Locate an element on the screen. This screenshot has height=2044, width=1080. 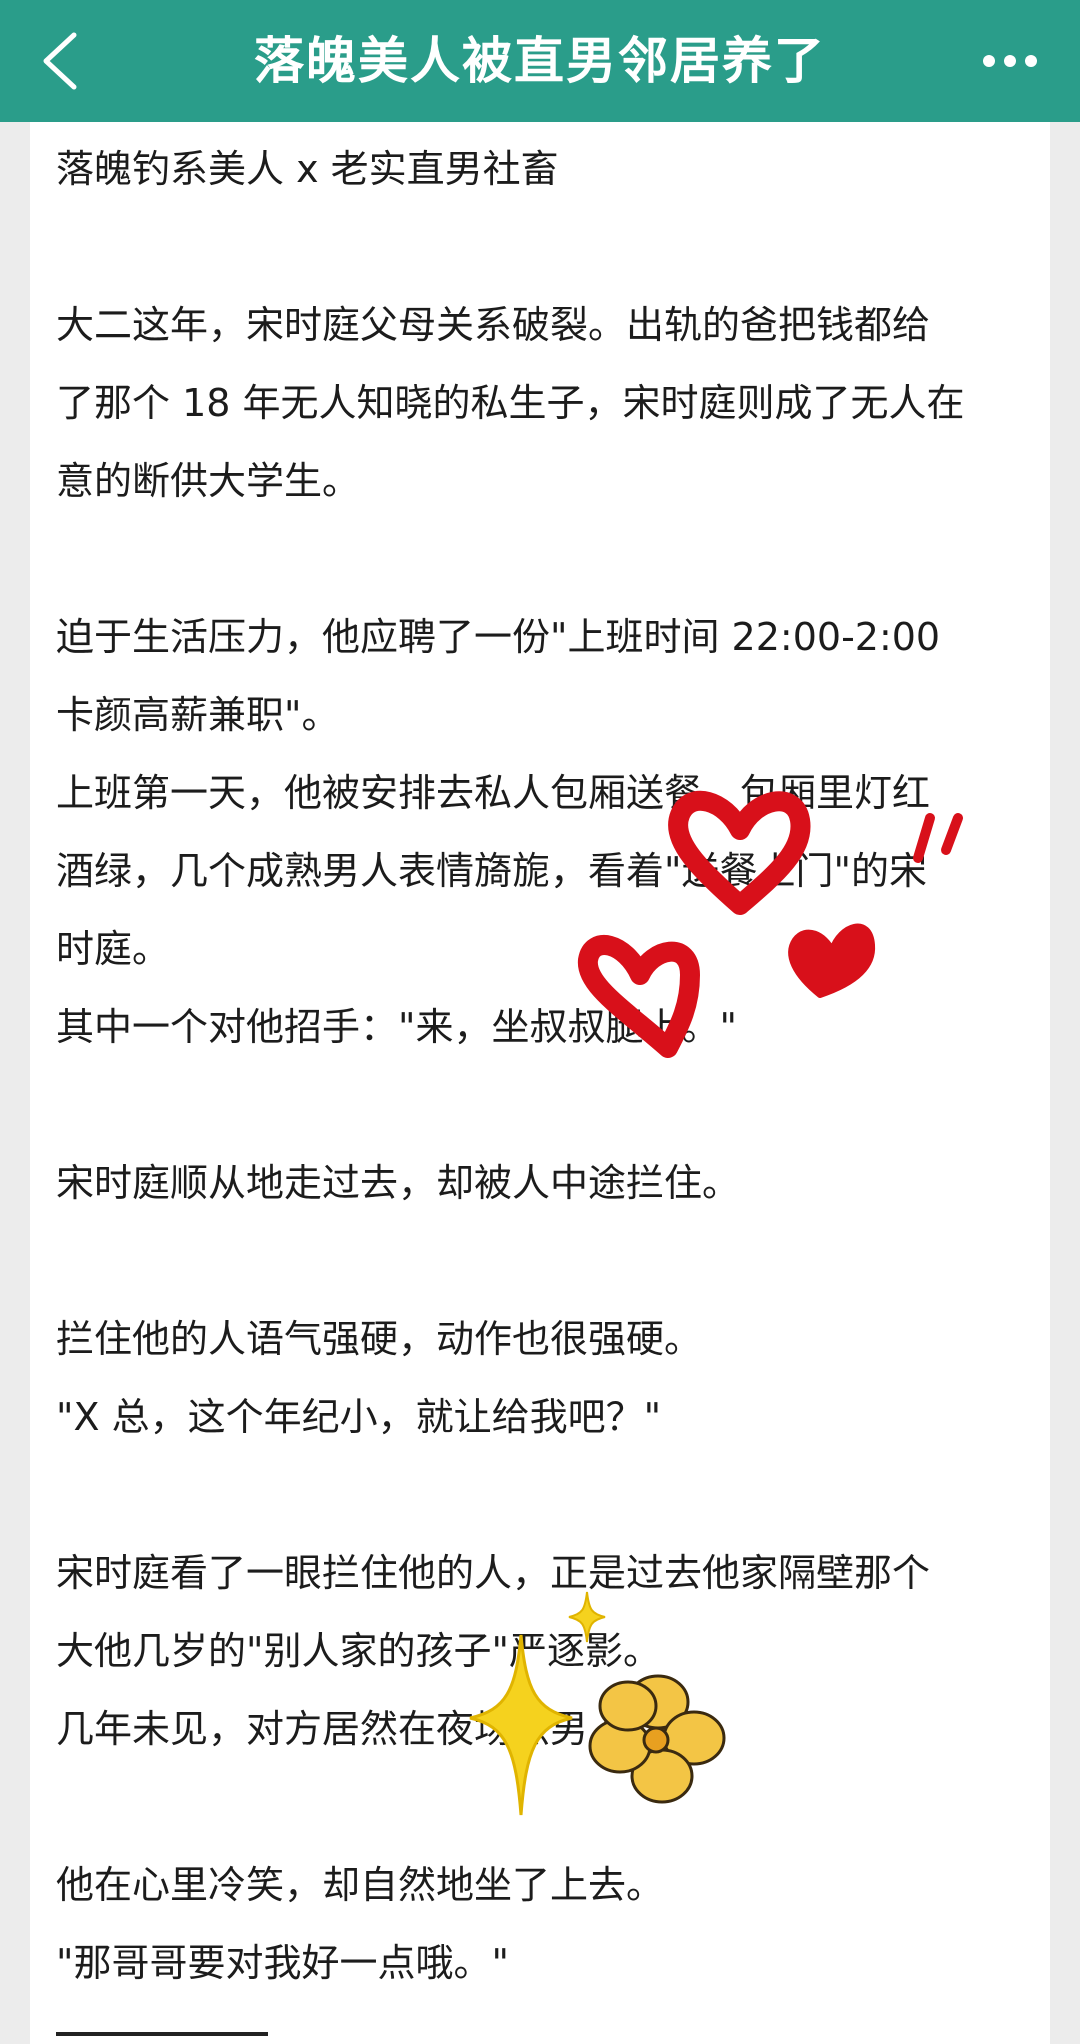
article-line: 卡颜高薪兼职"。 is located at coordinates (198, 715).